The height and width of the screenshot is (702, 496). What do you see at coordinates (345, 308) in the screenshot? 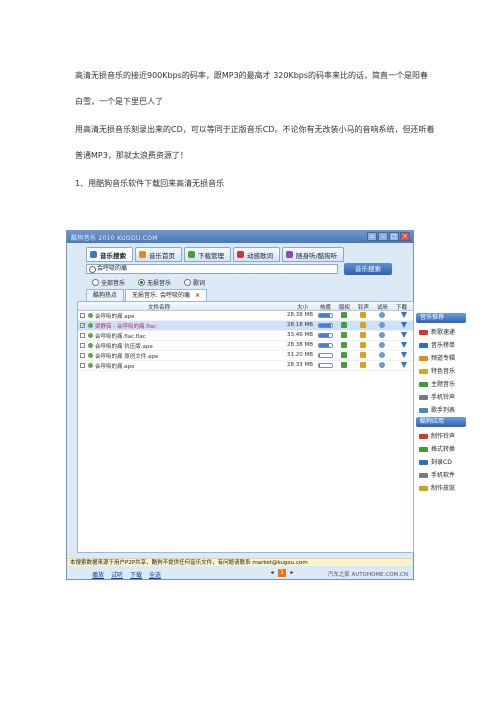
I see `col-copyright: 版权` at bounding box center [345, 308].